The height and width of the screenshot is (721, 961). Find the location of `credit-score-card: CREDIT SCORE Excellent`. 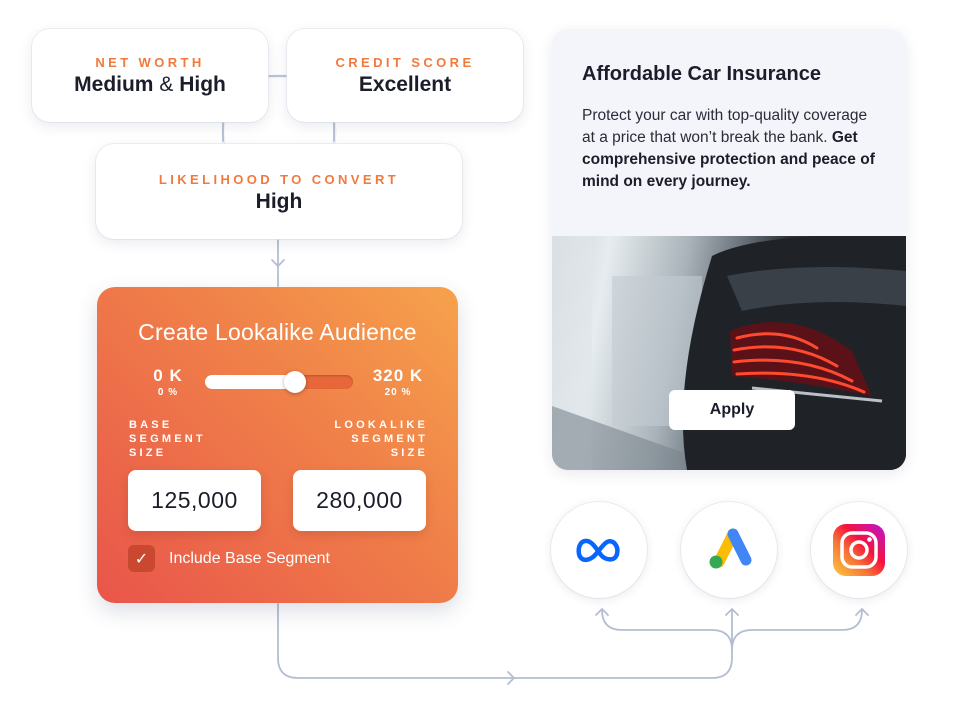

credit-score-card: CREDIT SCORE Excellent is located at coordinates (405, 75).